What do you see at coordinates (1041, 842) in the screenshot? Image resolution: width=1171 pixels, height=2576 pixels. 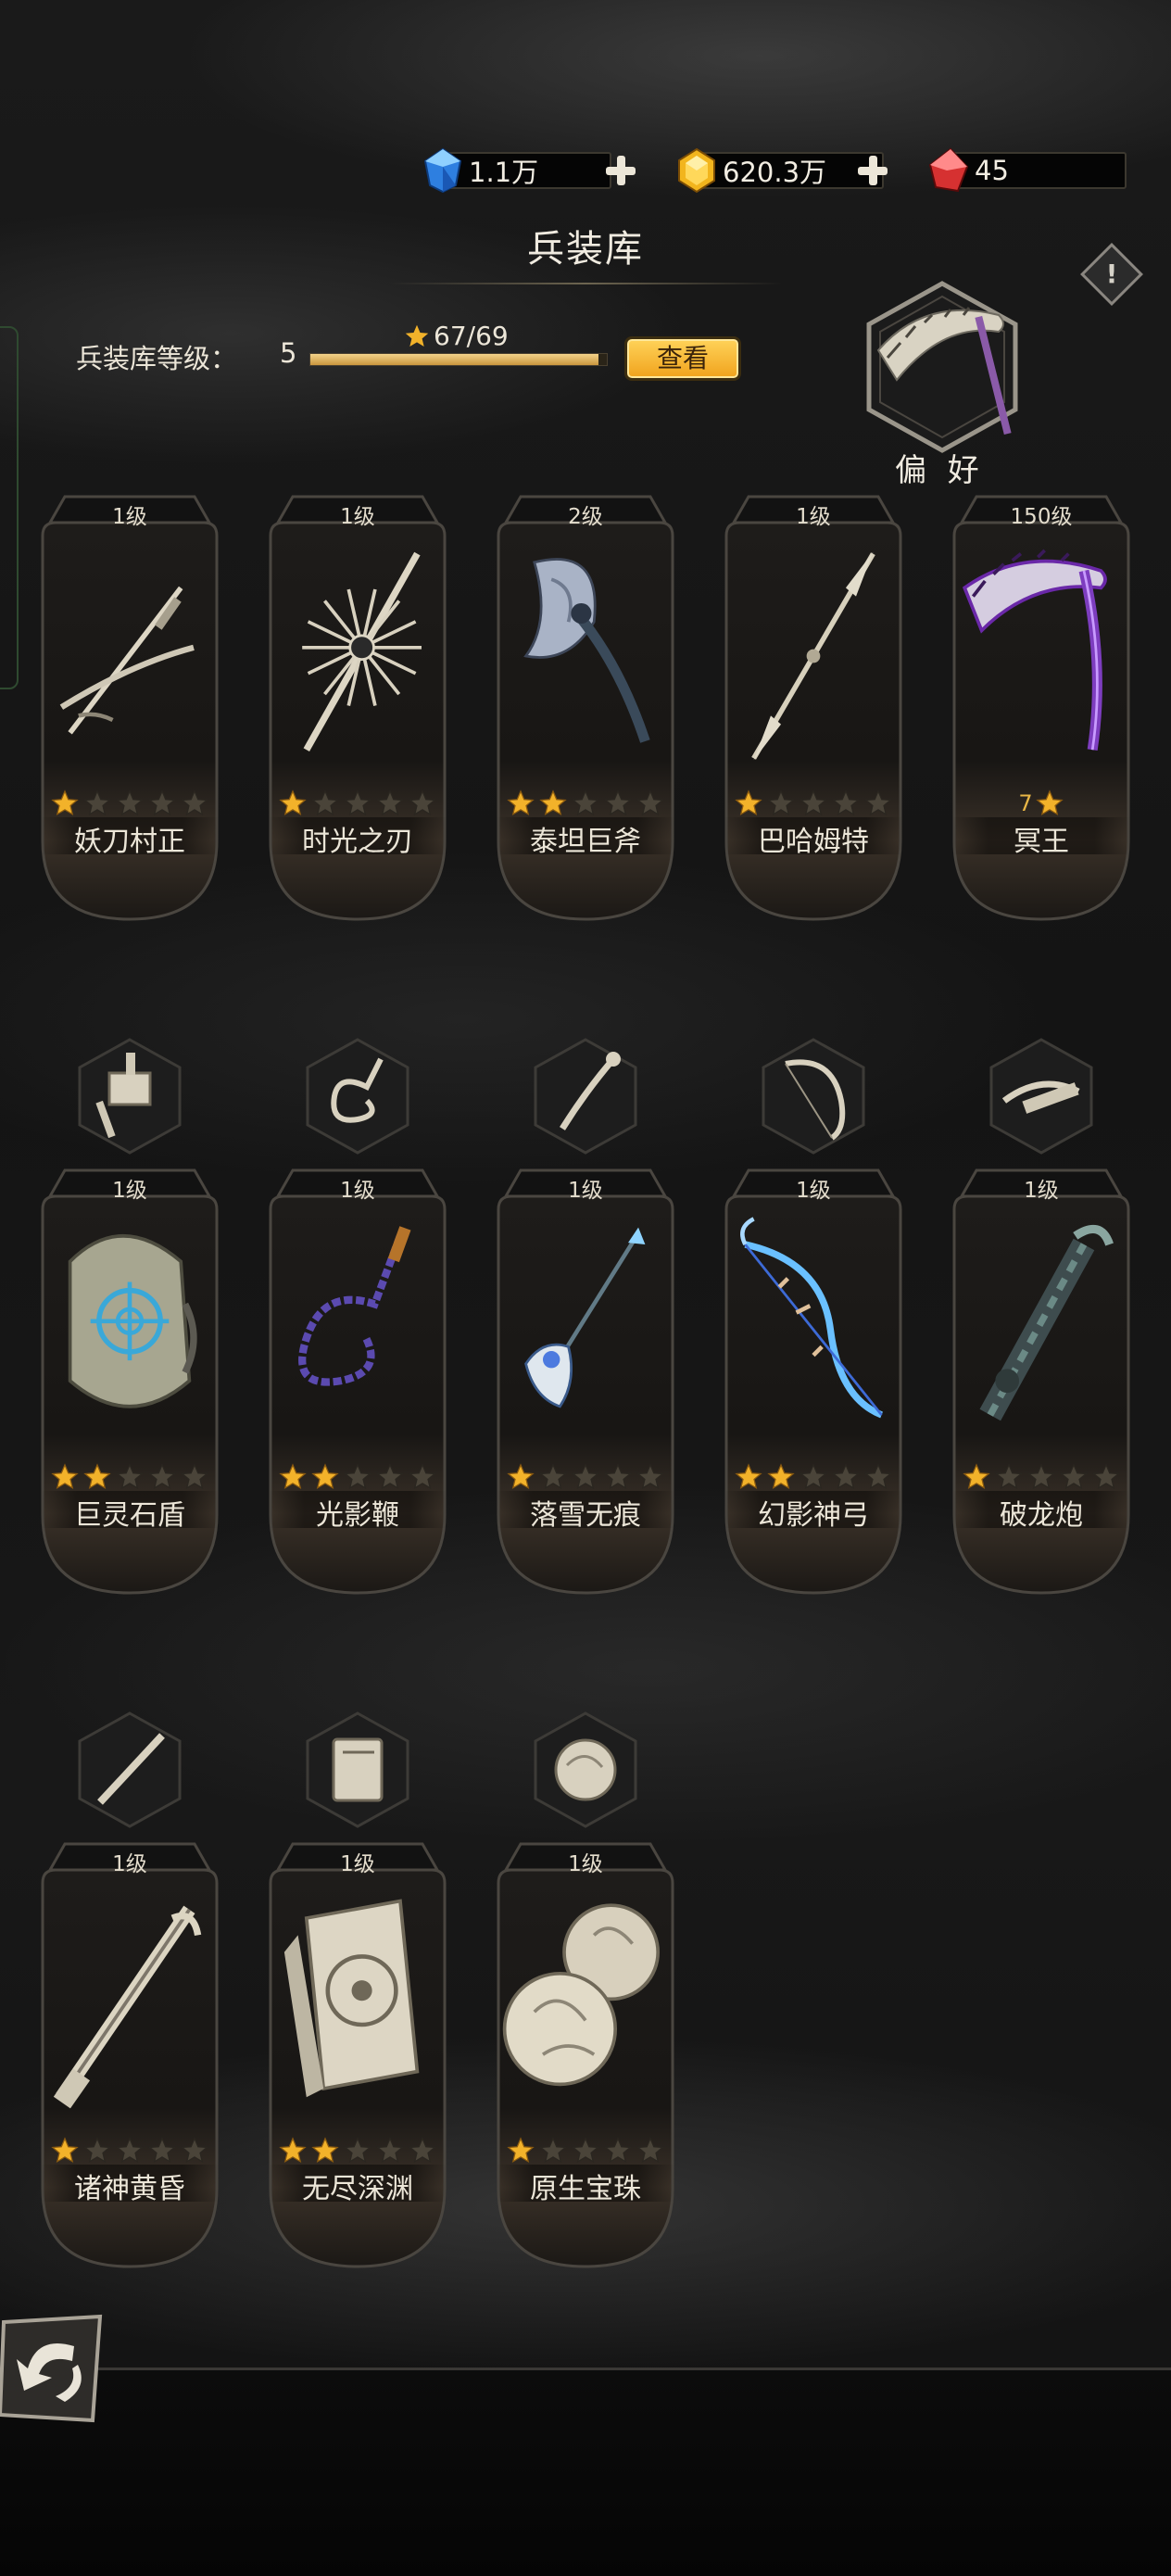 I see `weapon-name: 冥王` at bounding box center [1041, 842].